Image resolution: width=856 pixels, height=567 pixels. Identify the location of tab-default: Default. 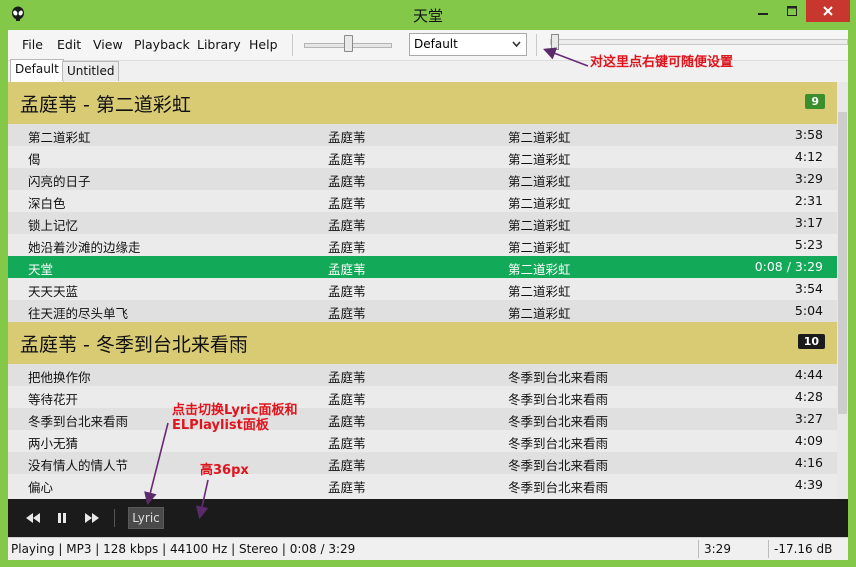
(37, 70).